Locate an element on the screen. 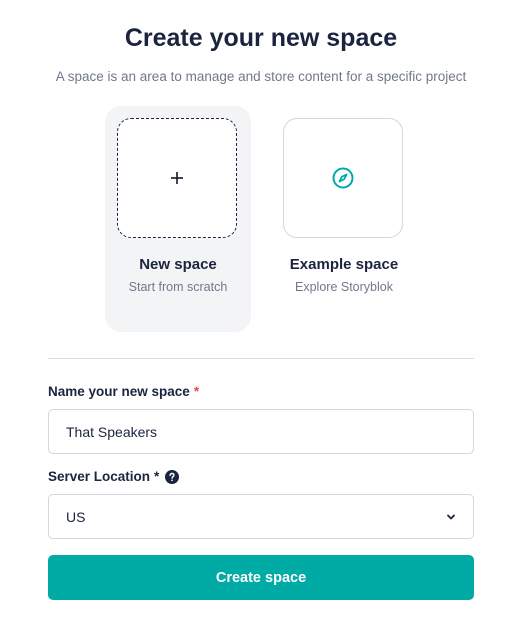 The height and width of the screenshot is (642, 522). plus-icon is located at coordinates (177, 178).